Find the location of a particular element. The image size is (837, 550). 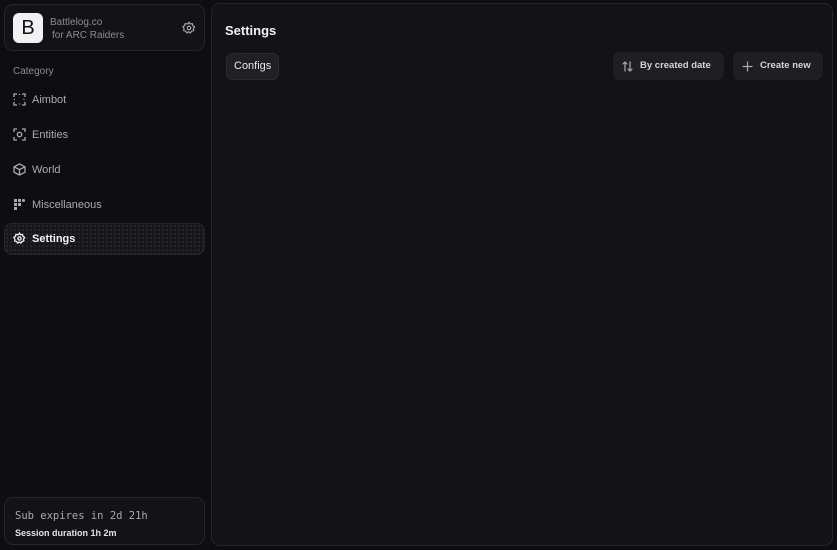

sort-by-created-date-button: By created date is located at coordinates (668, 66).